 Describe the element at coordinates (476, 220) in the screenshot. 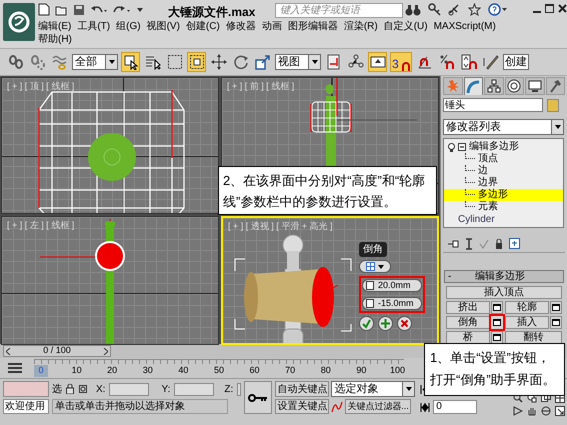

I see `stack-item: Cylinder` at that location.